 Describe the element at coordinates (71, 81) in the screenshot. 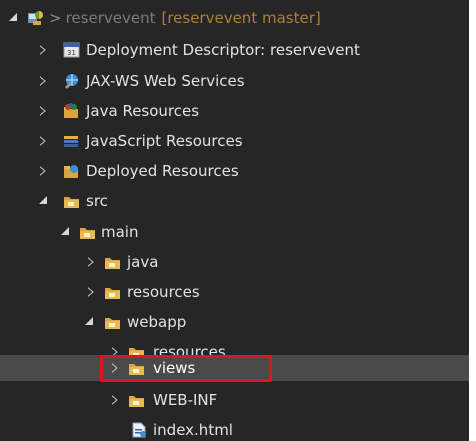

I see `web-services-icon` at that location.